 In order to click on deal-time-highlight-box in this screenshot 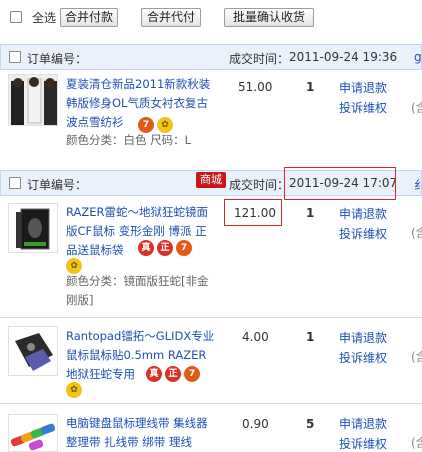, I will do `click(340, 183)`.